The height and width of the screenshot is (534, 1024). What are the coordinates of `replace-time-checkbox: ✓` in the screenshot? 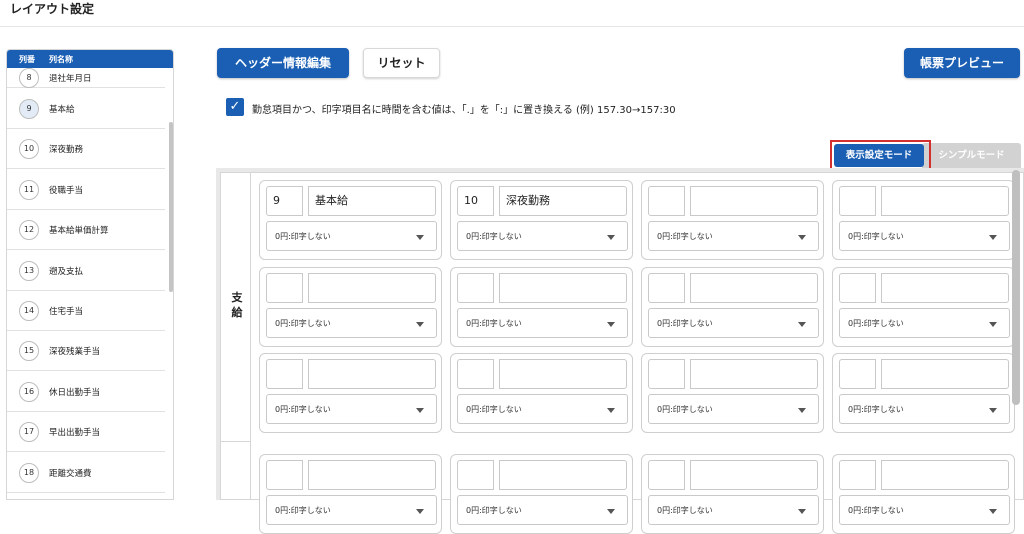 It's located at (235, 107).